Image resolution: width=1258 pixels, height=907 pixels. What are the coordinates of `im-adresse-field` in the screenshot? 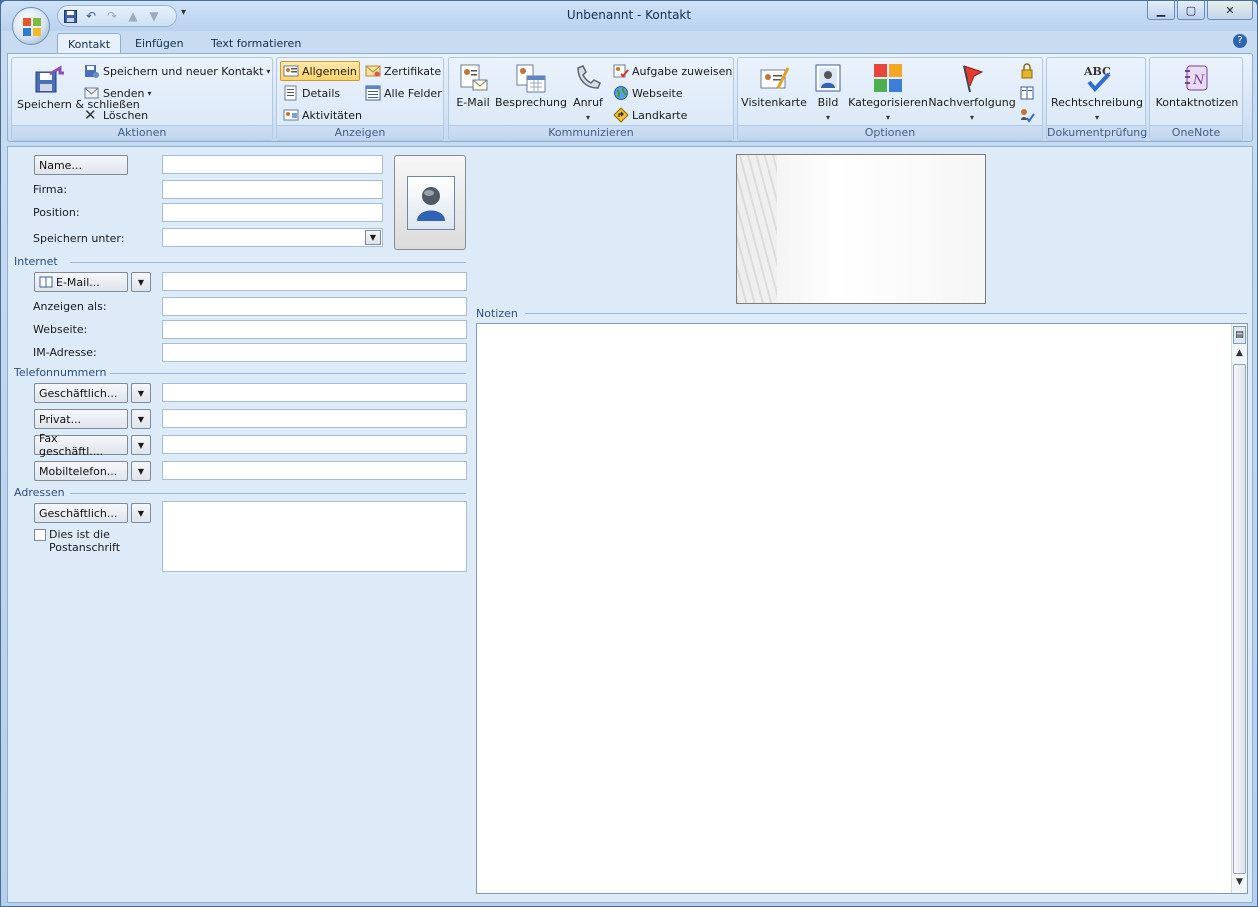 It's located at (314, 352).